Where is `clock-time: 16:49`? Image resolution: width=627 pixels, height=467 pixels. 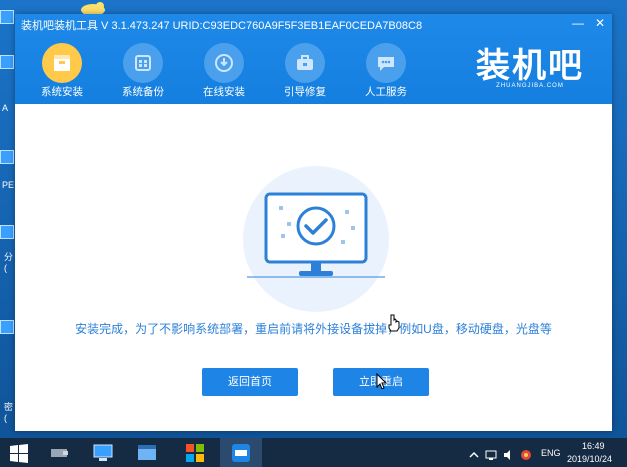
clock-time: 16:49 is located at coordinates (593, 446).